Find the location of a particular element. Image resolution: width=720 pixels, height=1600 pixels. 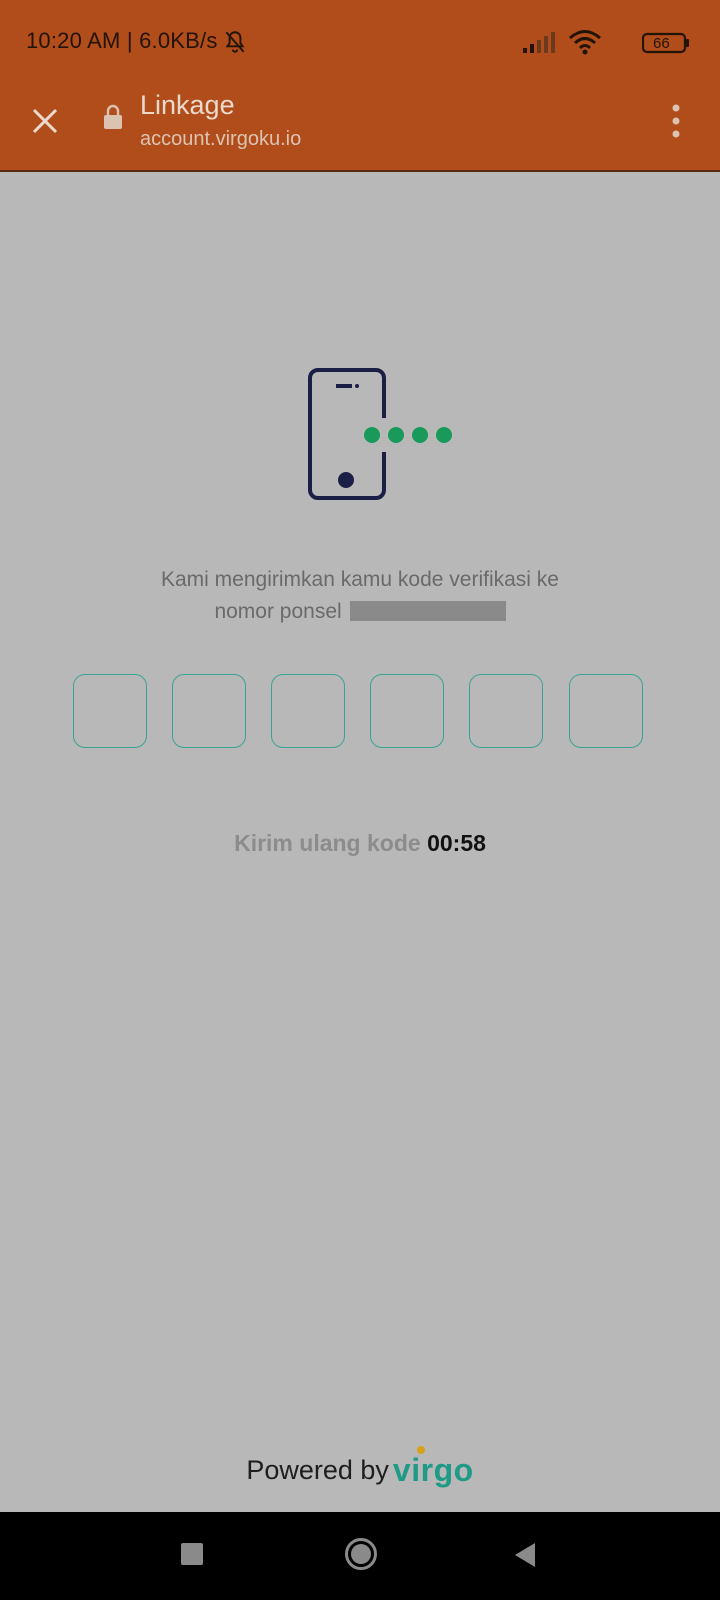

signal-icon is located at coordinates (539, 45).